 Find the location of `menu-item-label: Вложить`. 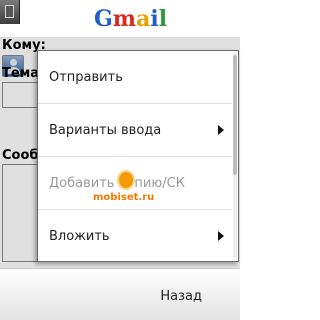

menu-item-label: Вложить is located at coordinates (79, 236).